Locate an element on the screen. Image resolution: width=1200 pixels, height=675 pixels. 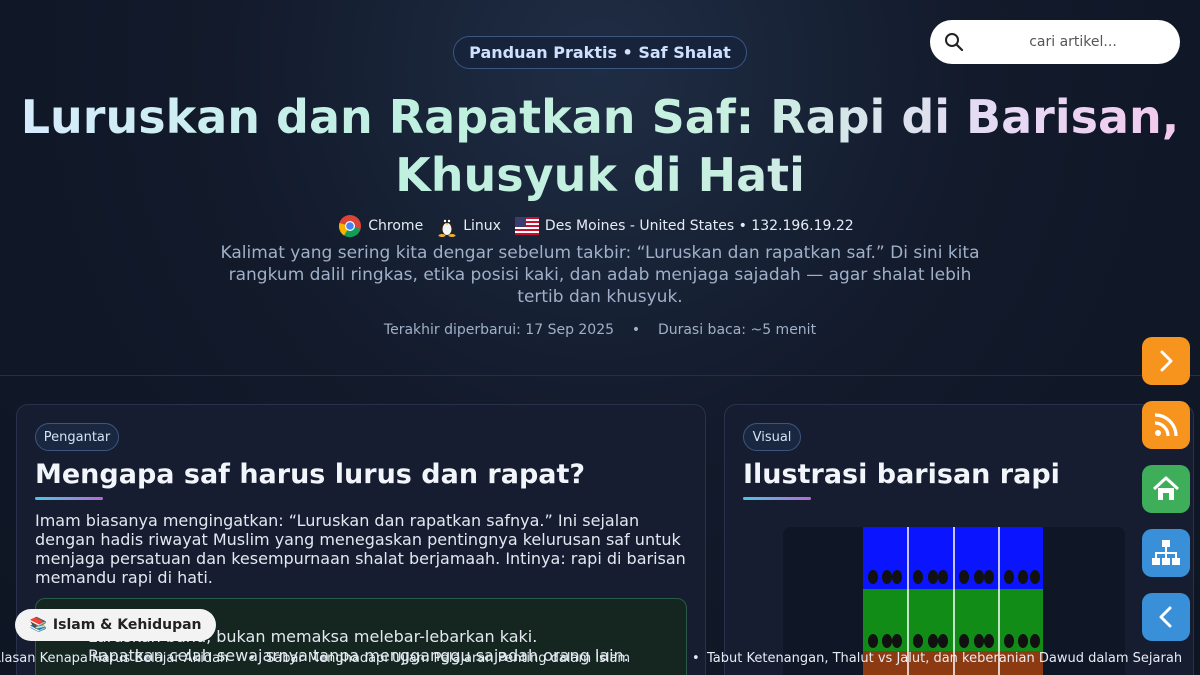
category-badge: Panduan Praktis • Saf Shalat is located at coordinates (600, 52).